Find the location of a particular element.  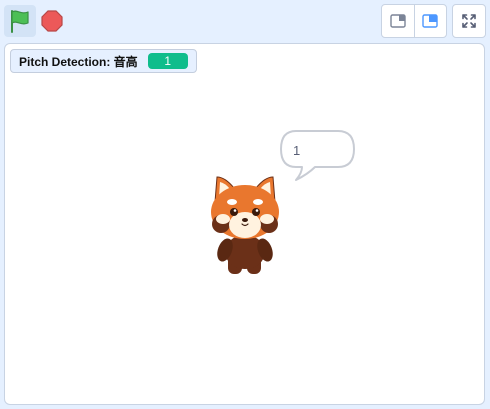

variable-monitor: Pitch Detection: 音高 1 is located at coordinates (103, 61).